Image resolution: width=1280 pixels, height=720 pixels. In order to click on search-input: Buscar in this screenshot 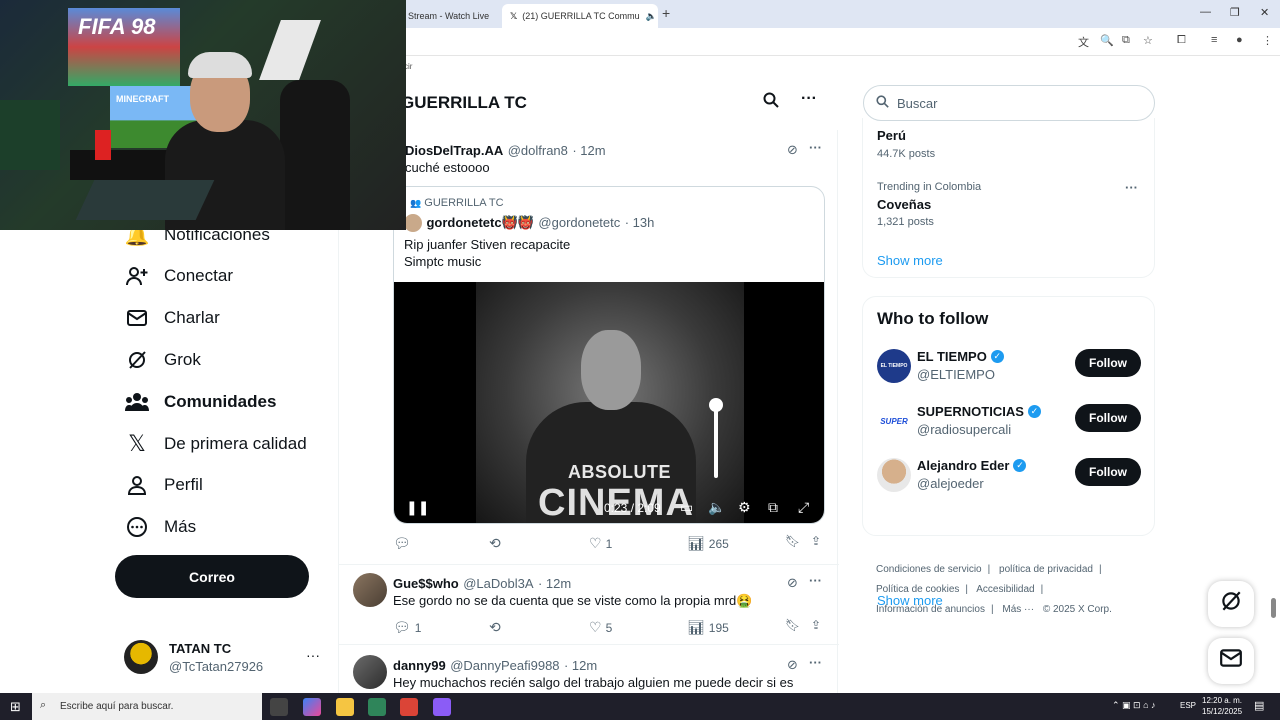, I will do `click(1009, 103)`.